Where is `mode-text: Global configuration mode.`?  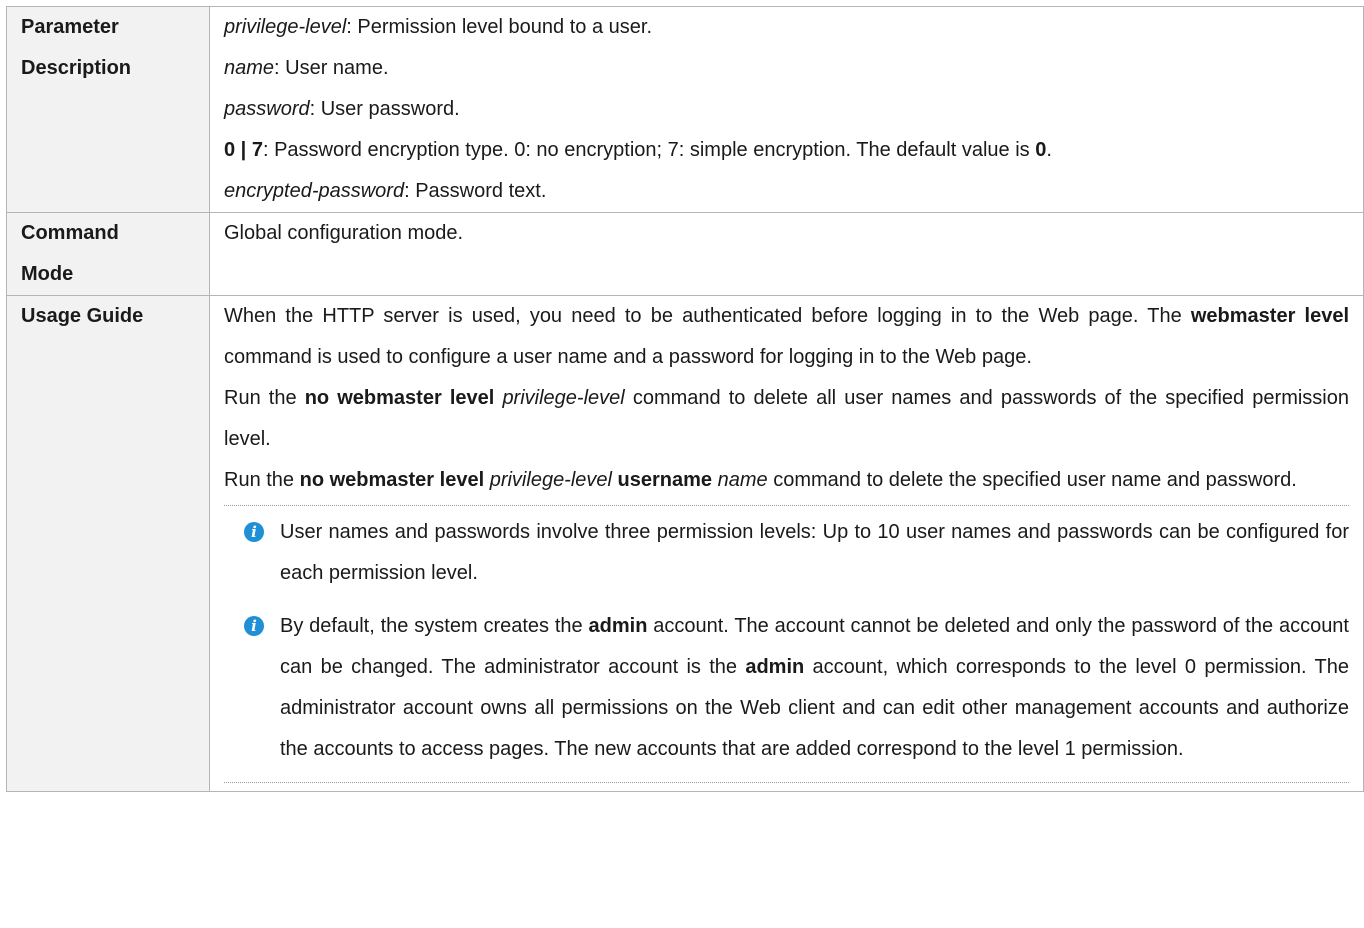 mode-text: Global configuration mode. is located at coordinates (344, 233).